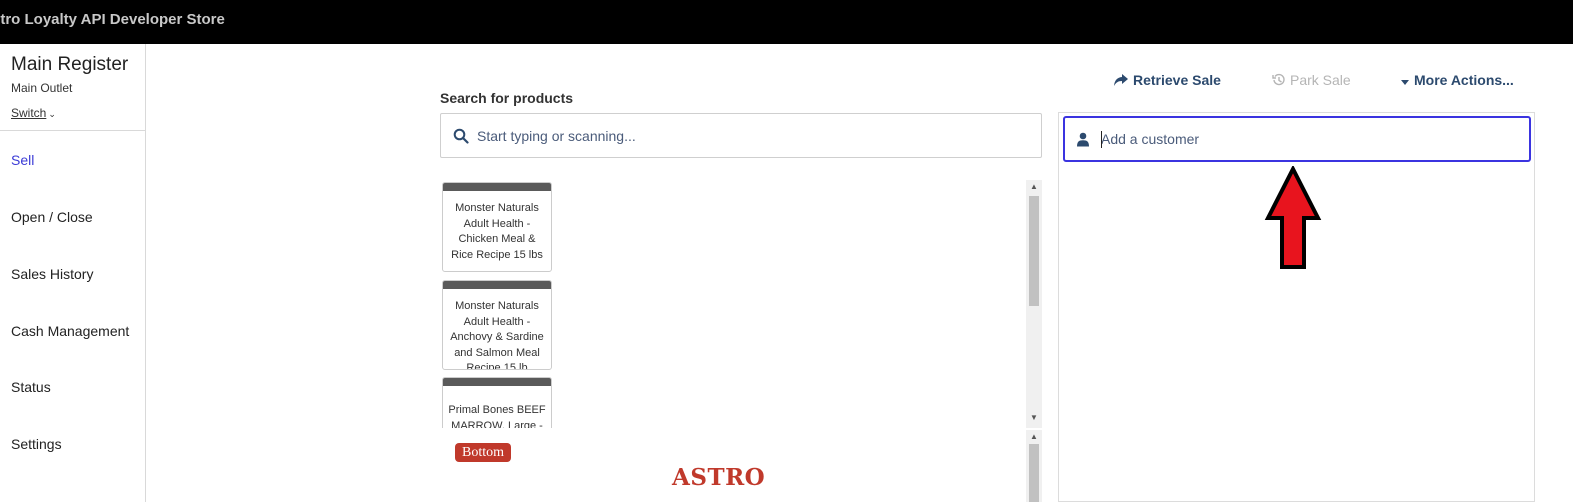 The image size is (1573, 502). I want to click on history-icon, so click(1278, 79).